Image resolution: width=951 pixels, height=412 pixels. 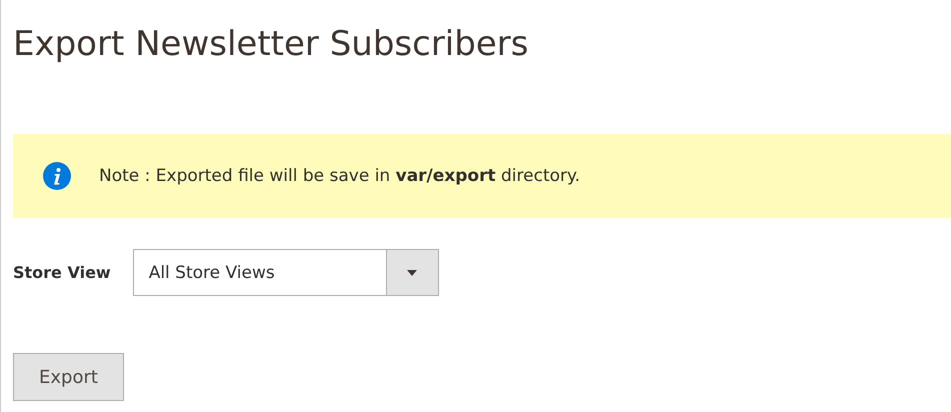 I want to click on export-button: Export, so click(x=68, y=377).